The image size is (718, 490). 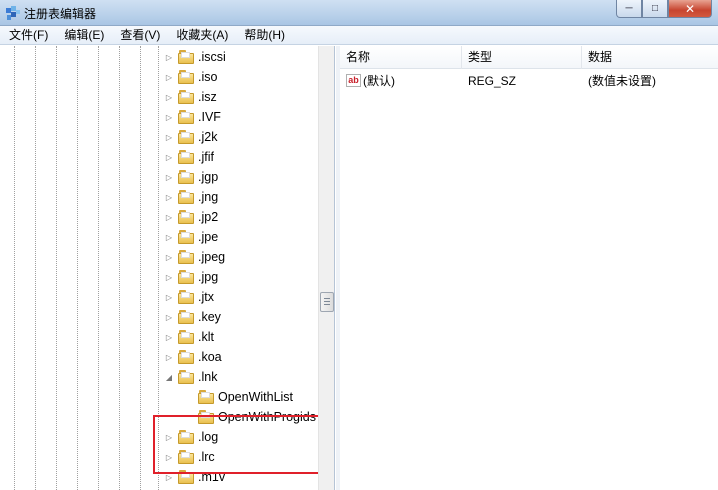 I want to click on column-name-header: 名称, so click(x=401, y=57).